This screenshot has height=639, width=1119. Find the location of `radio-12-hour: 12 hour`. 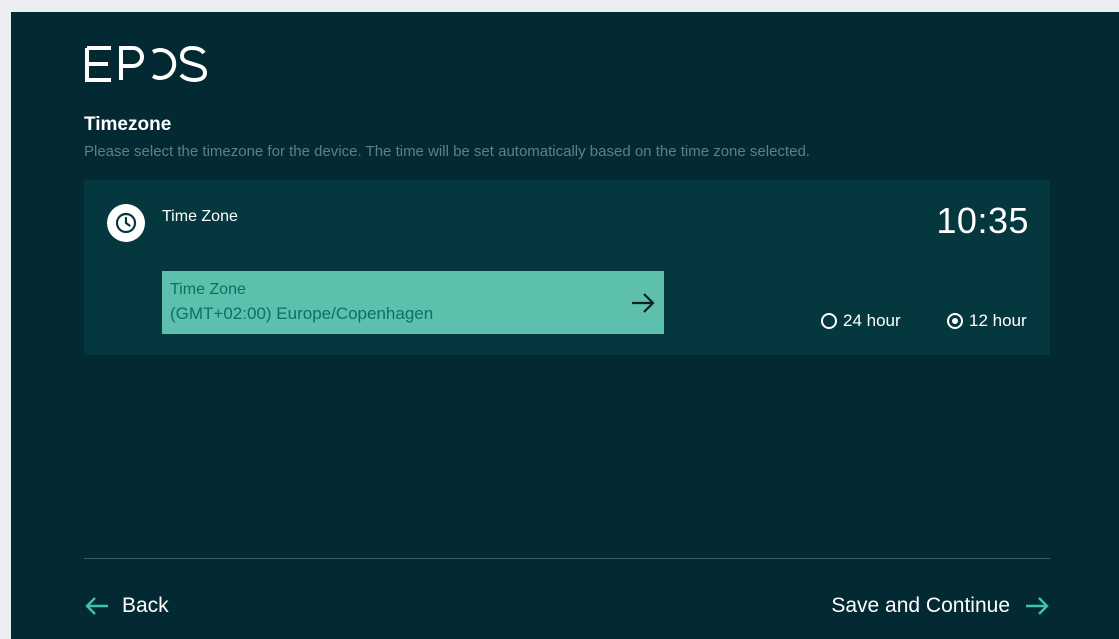

radio-12-hour: 12 hour is located at coordinates (987, 321).